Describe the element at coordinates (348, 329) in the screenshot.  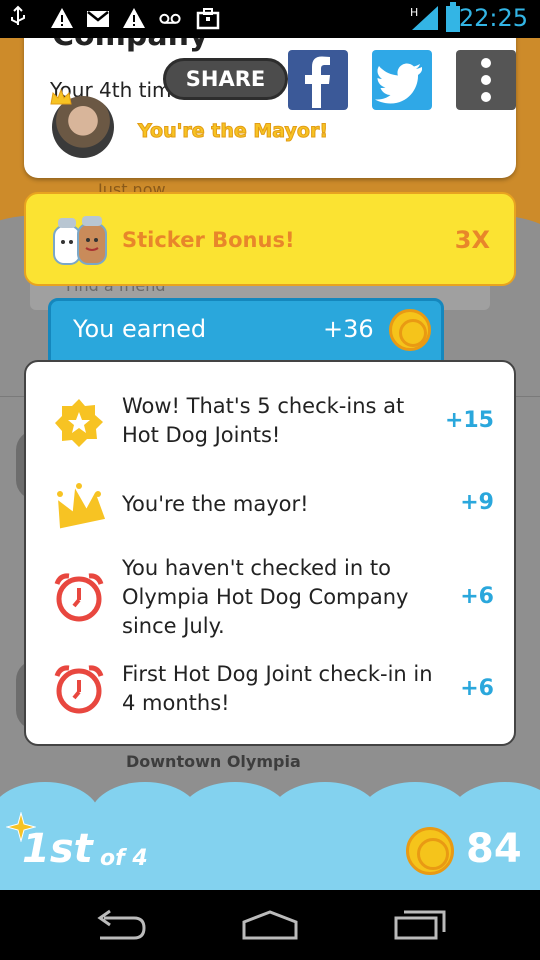
I see `earned-value: +36` at that location.